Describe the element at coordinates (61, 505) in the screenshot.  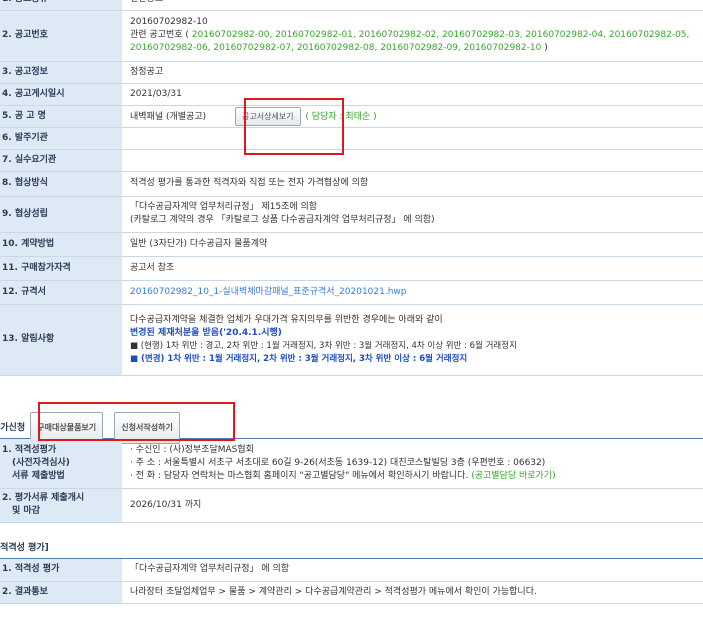
I see `deadline-label: 2. 평가서류 제출개시 및 마감` at that location.